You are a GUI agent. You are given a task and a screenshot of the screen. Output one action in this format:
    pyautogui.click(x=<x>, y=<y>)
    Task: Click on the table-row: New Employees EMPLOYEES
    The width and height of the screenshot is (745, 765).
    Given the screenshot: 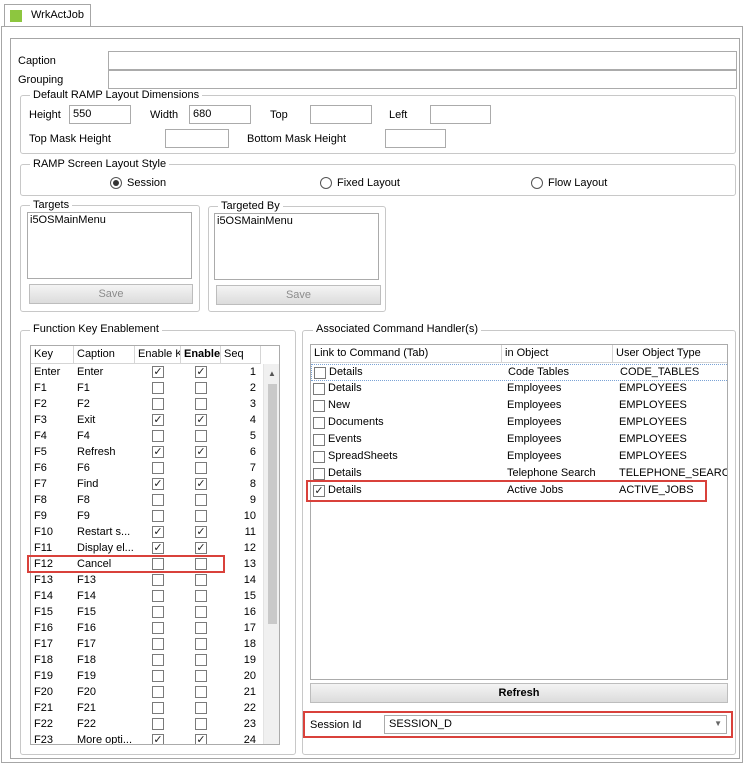 What is the action you would take?
    pyautogui.click(x=519, y=406)
    